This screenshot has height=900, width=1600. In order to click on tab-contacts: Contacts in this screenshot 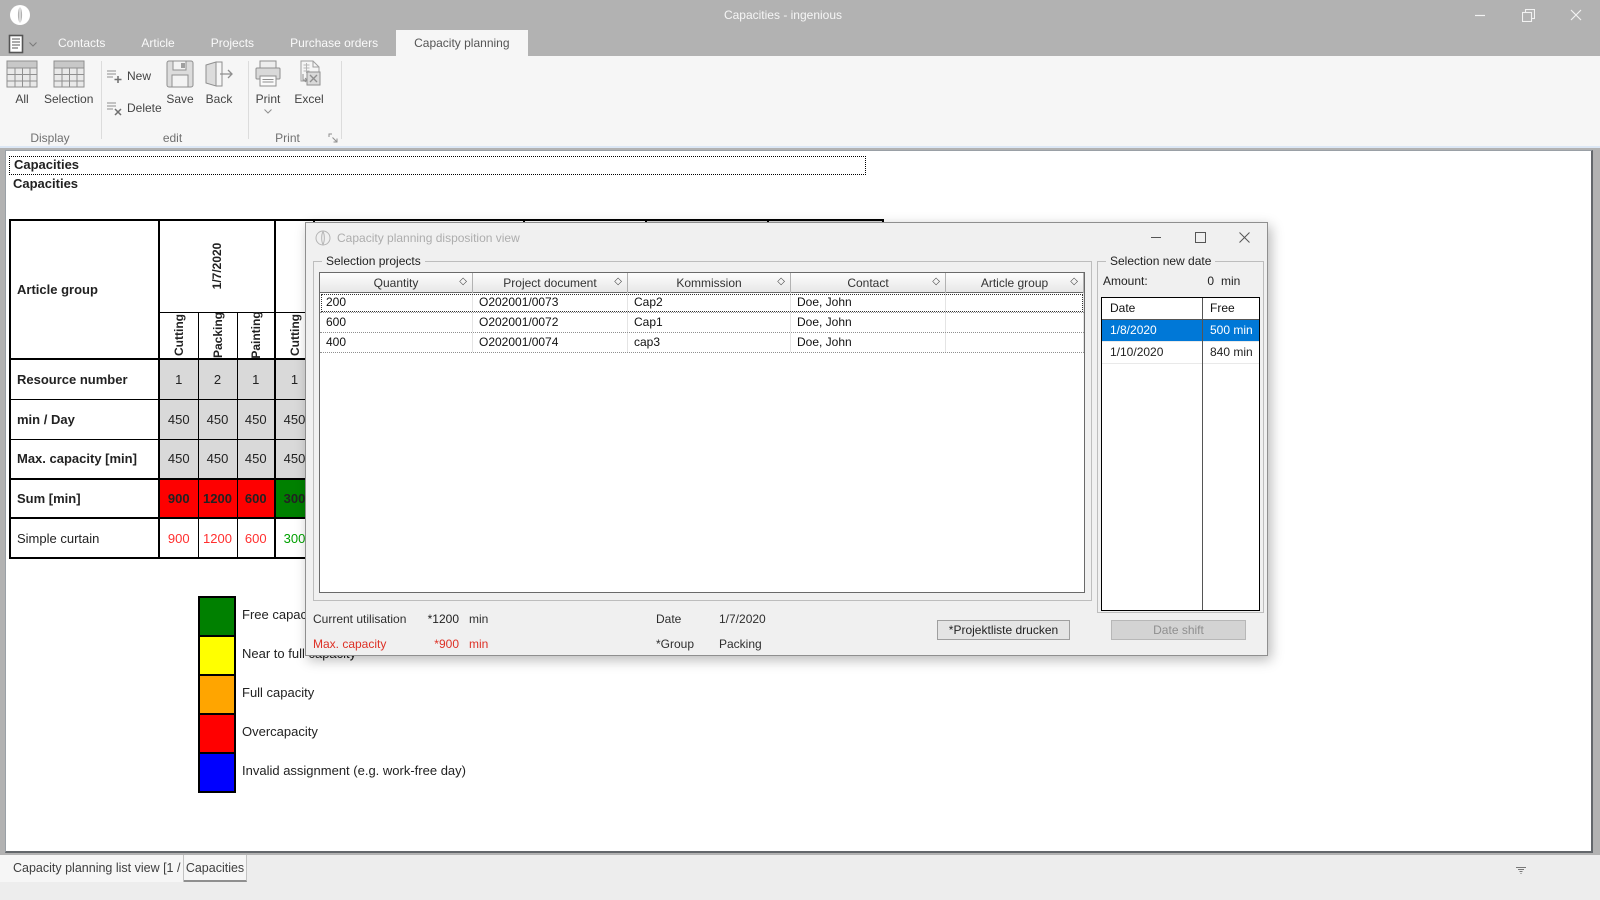, I will do `click(81, 43)`.